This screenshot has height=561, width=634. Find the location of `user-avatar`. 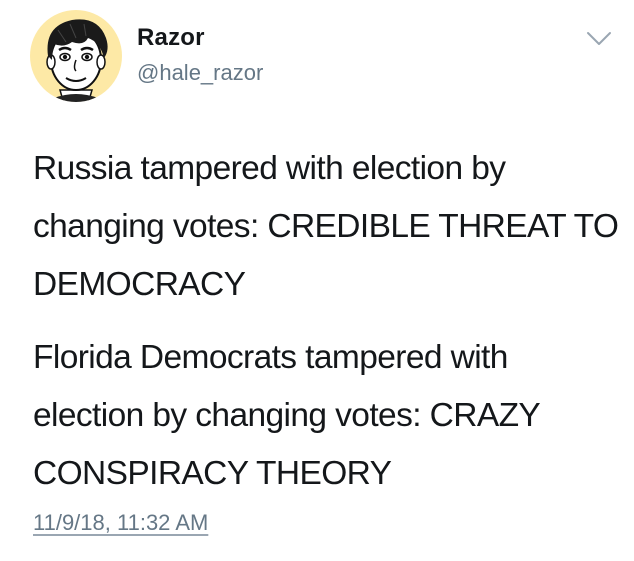

user-avatar is located at coordinates (76, 56).